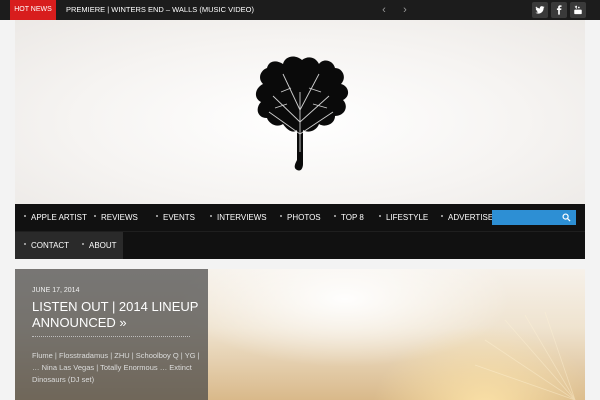 The image size is (600, 400). I want to click on light-rays-decoration, so click(525, 355).